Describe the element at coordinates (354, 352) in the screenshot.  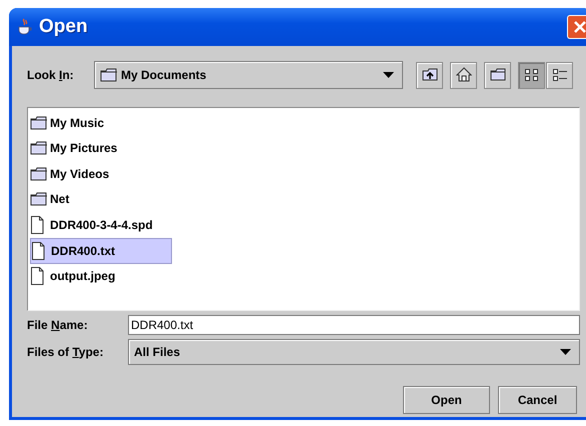
I see `file-type-dropdown: All Files` at that location.